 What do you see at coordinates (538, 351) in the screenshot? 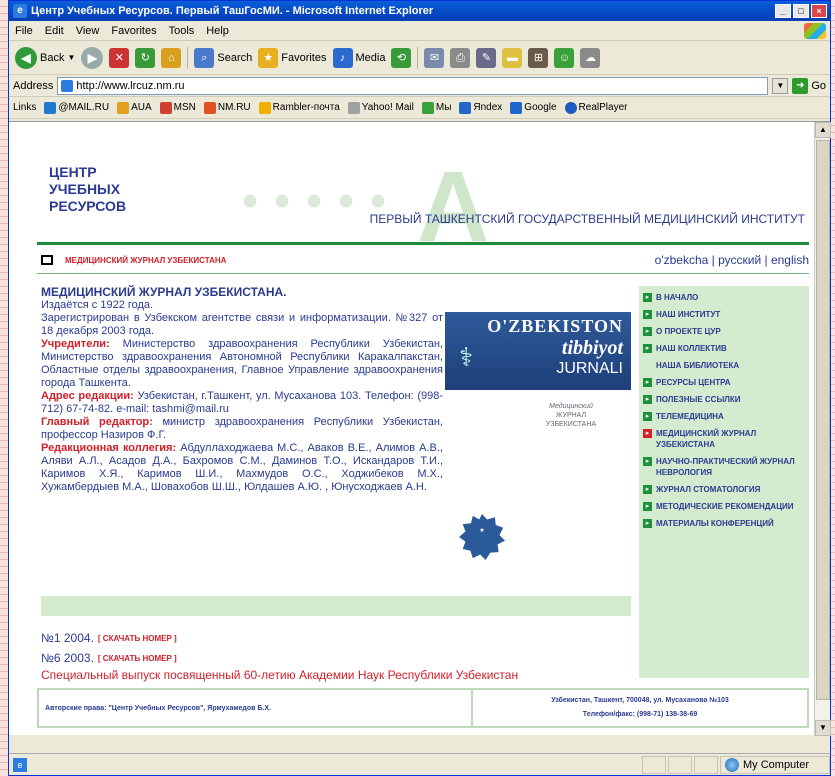
I see `journal-logo: ⚕ O'ZBEKISTON tibbiyot JURNALI` at bounding box center [538, 351].